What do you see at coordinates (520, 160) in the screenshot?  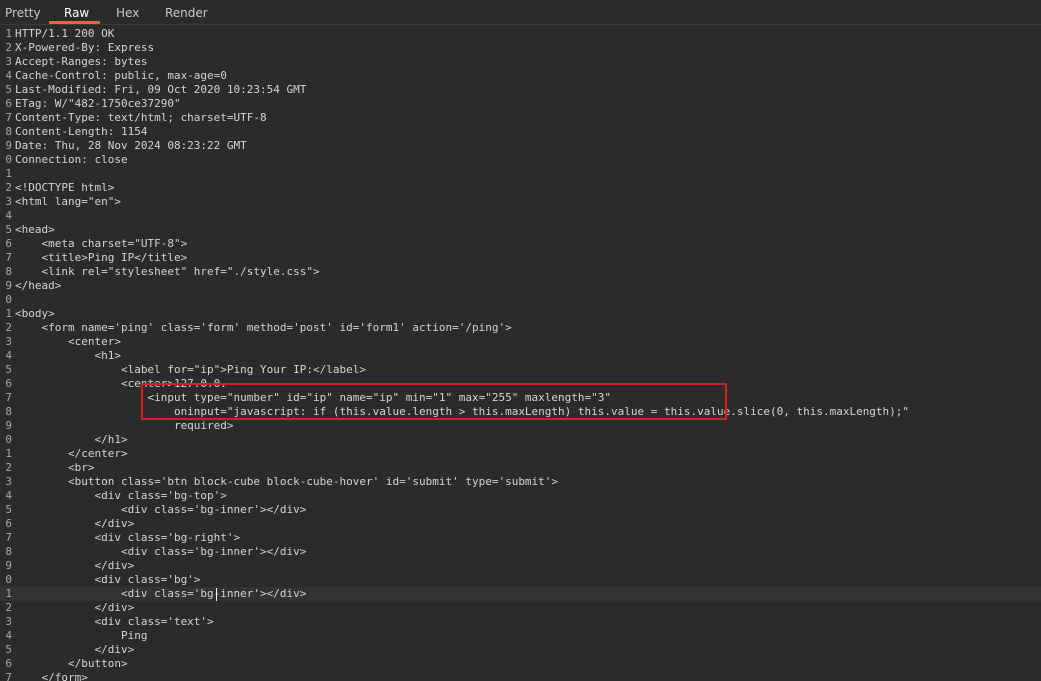 I see `code-line: 0 Connection: close` at bounding box center [520, 160].